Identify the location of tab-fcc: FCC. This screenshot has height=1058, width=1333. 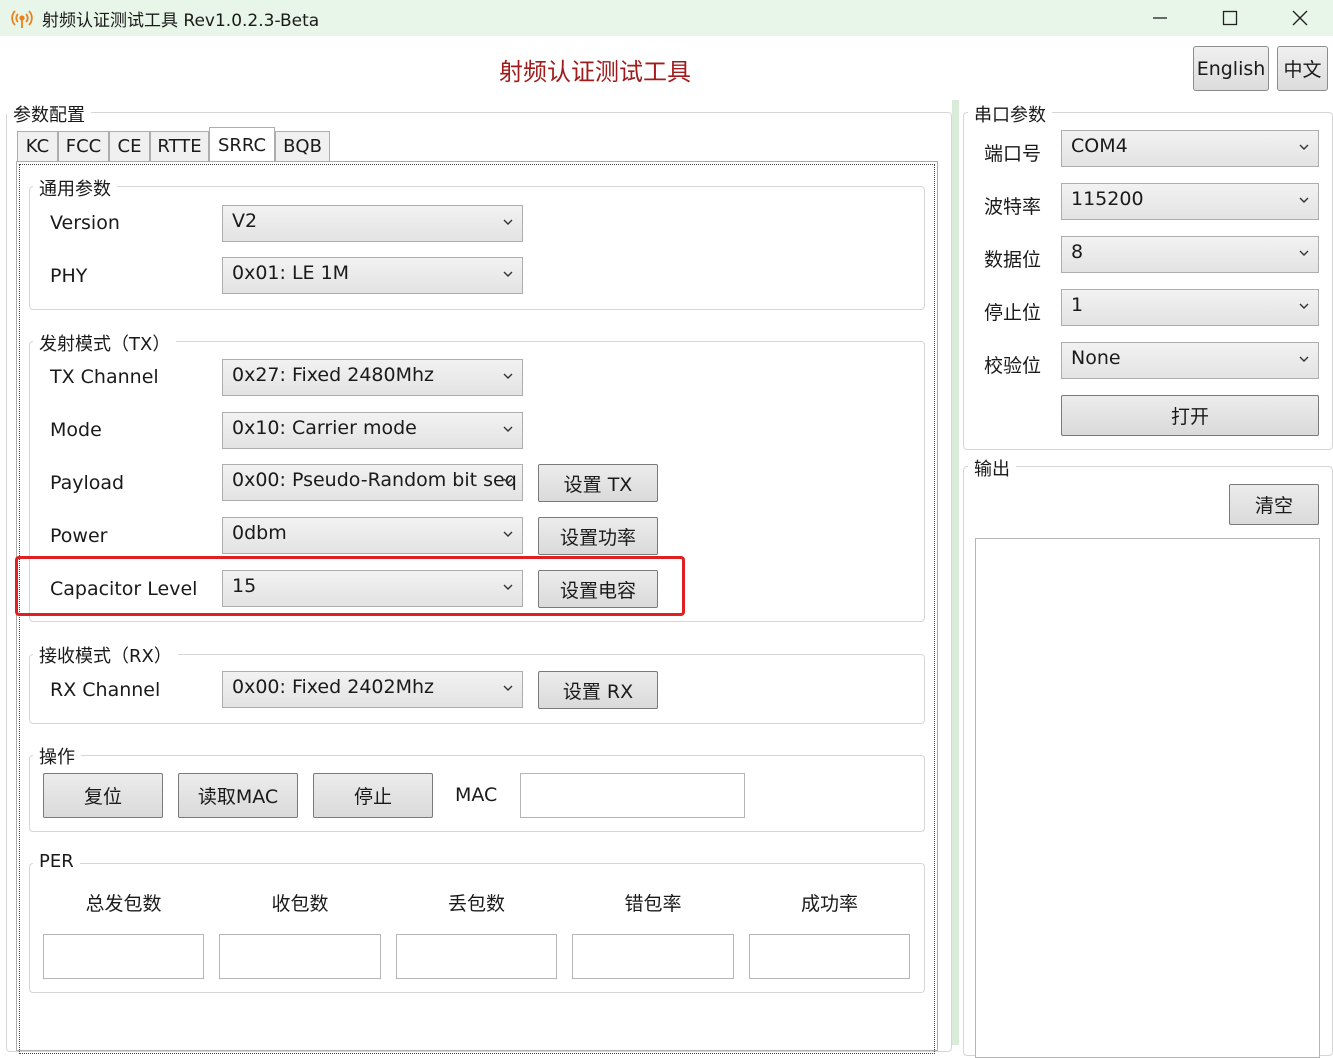
(83, 146).